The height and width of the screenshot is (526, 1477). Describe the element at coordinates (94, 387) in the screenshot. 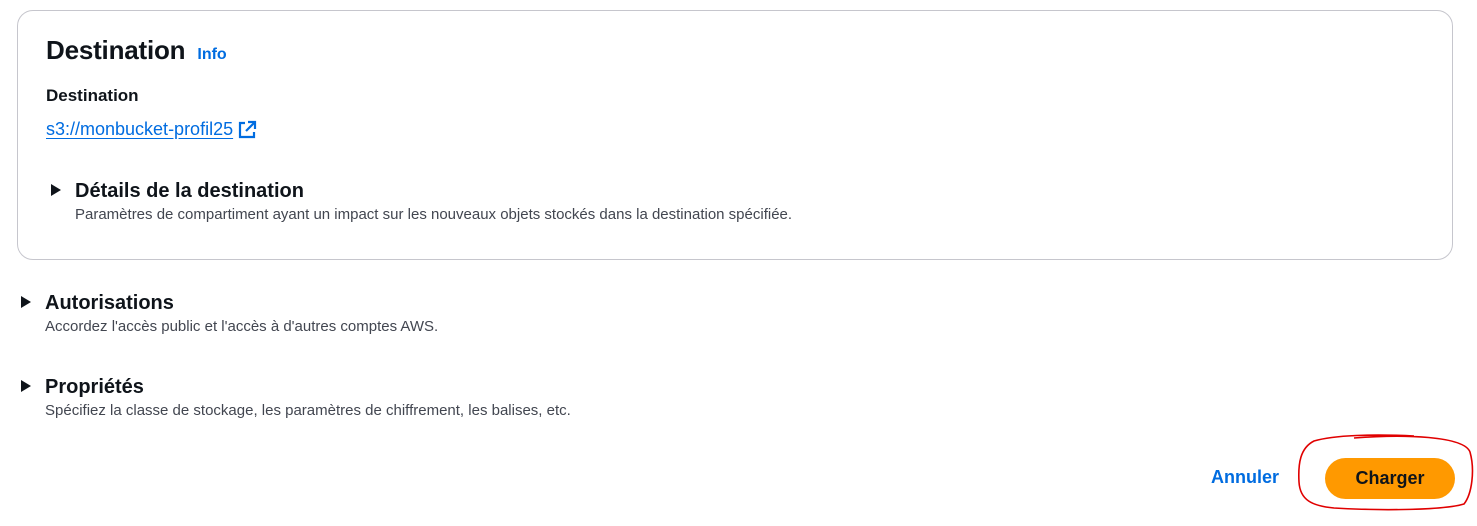

I see `properties-title: Propriétés` at that location.